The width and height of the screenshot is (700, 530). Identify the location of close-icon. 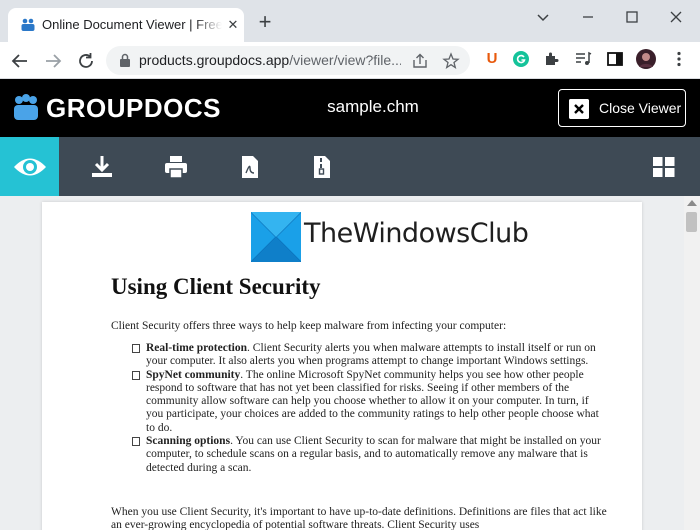
(579, 109).